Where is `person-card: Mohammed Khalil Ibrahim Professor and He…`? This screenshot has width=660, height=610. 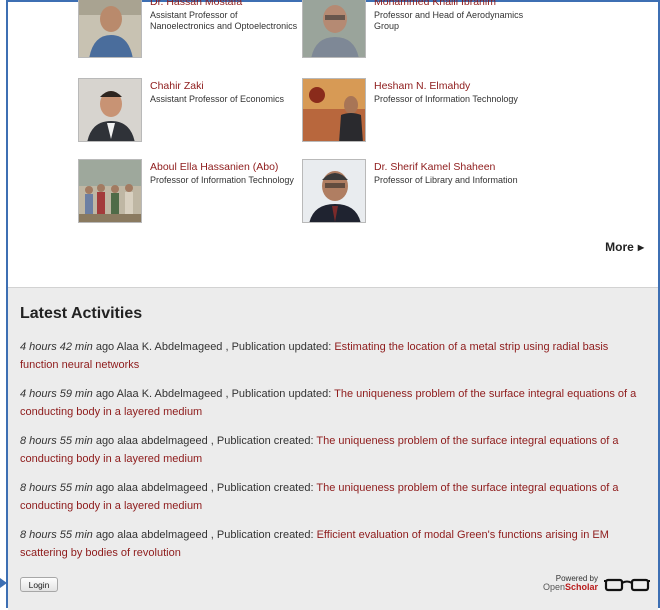
person-card: Mohammed Khalil Ibrahim Professor and He… is located at coordinates (413, 30).